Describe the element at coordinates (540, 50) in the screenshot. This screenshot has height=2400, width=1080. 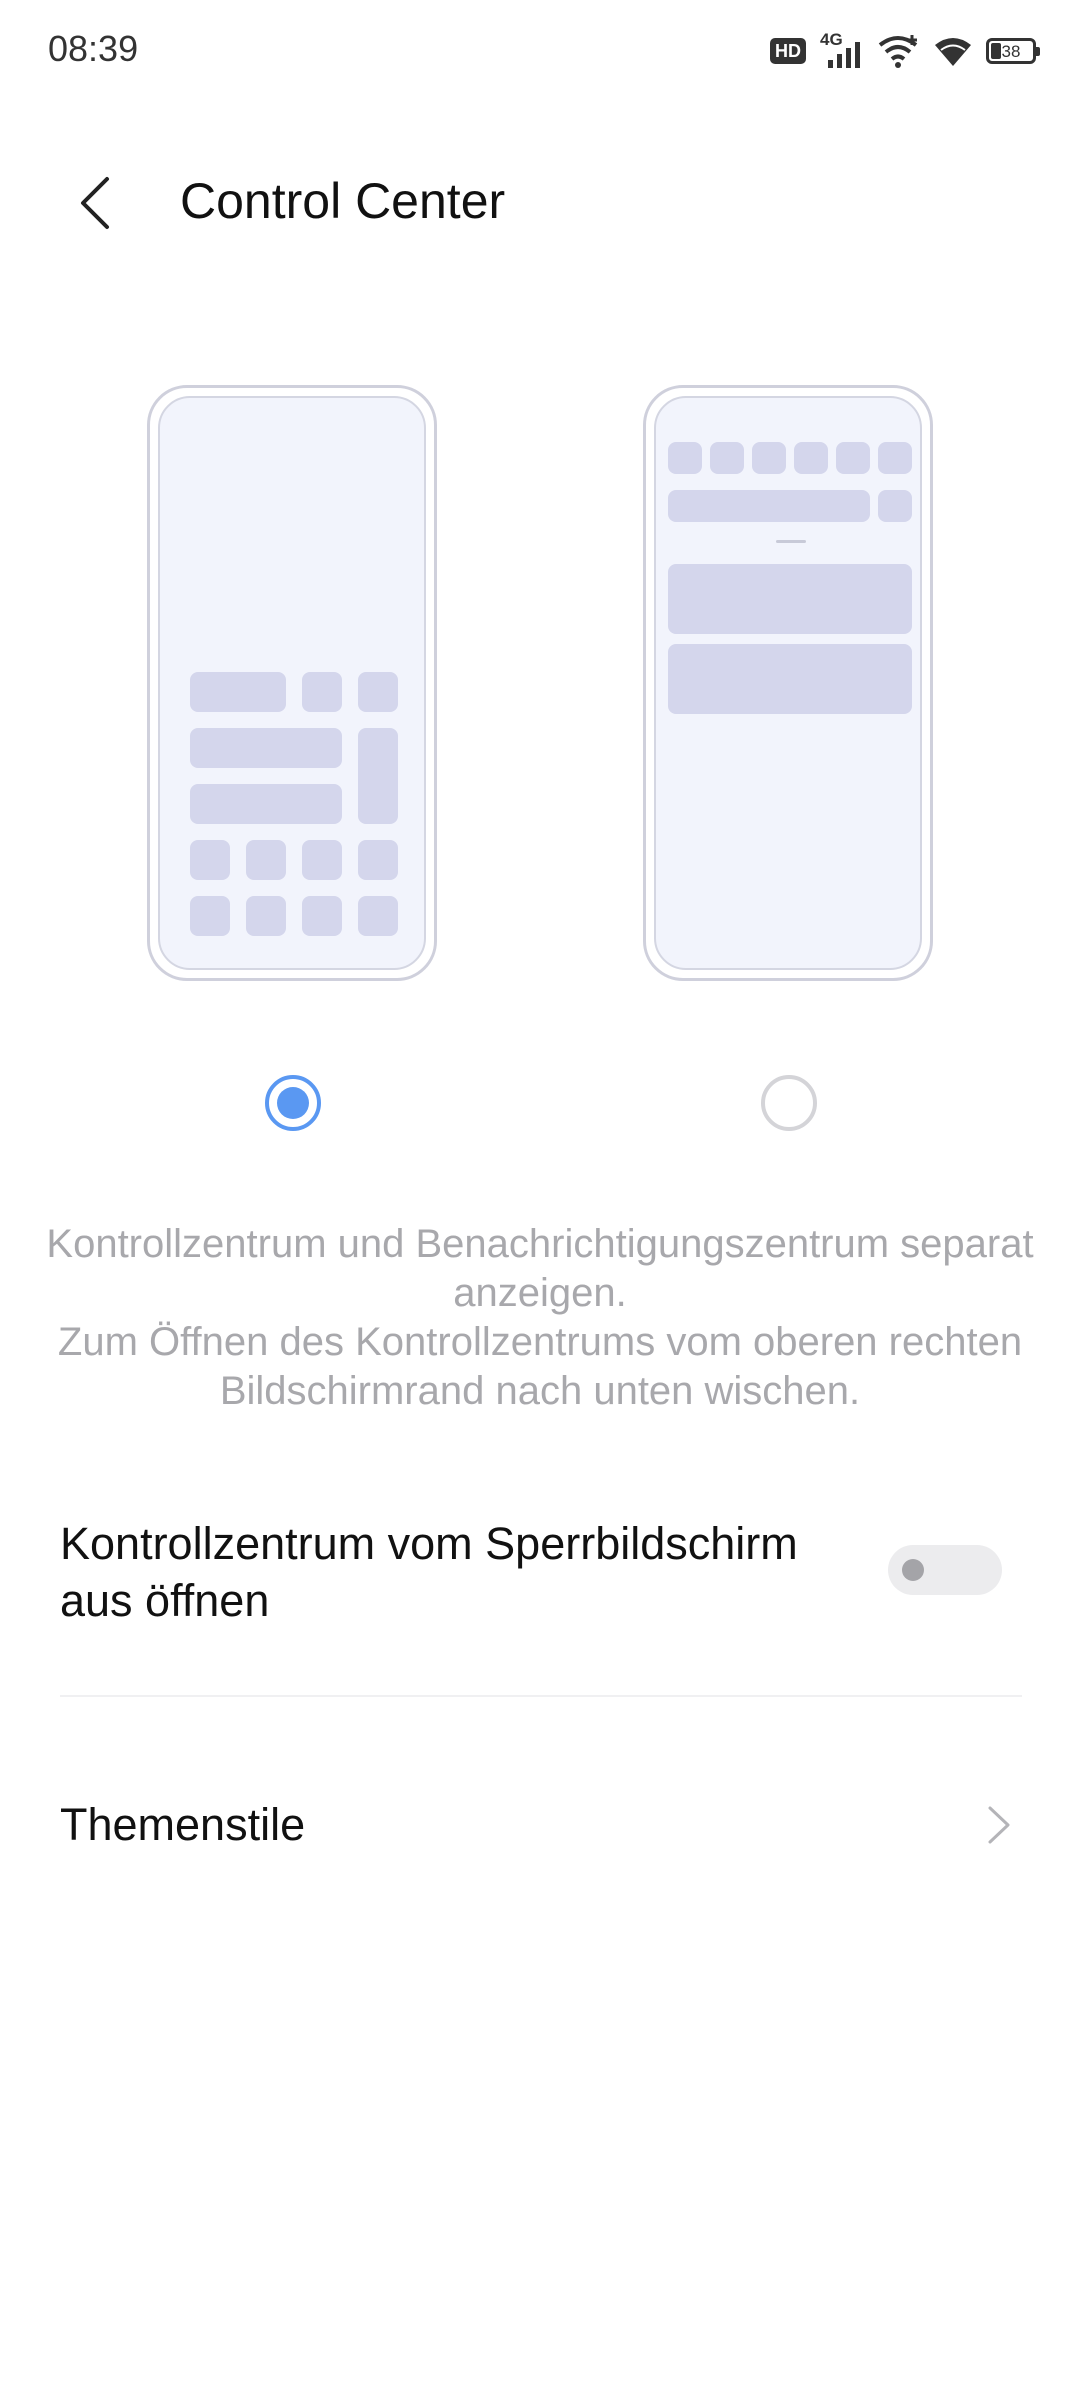
I see `status-bar: 08:39 HD 4G 38` at that location.